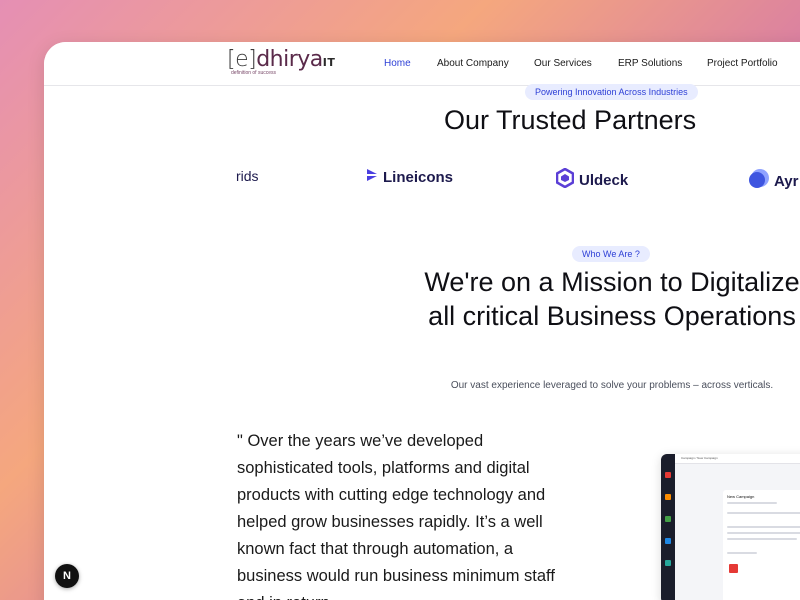 The image size is (800, 600). Describe the element at coordinates (758, 181) in the screenshot. I see `circle-icon` at that location.